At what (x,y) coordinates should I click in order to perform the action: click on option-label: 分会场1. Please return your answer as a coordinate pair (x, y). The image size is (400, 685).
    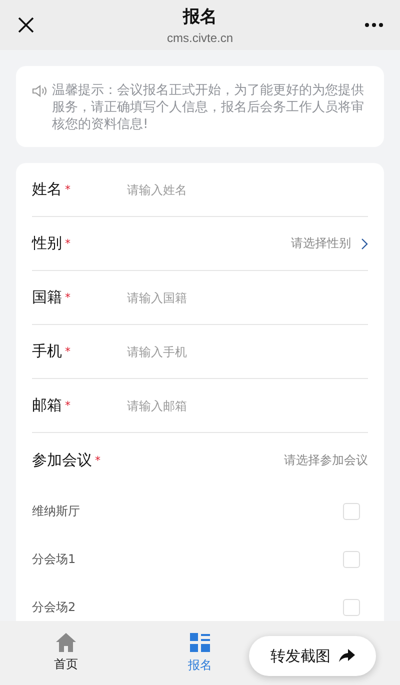
    Looking at the image, I should click on (54, 559).